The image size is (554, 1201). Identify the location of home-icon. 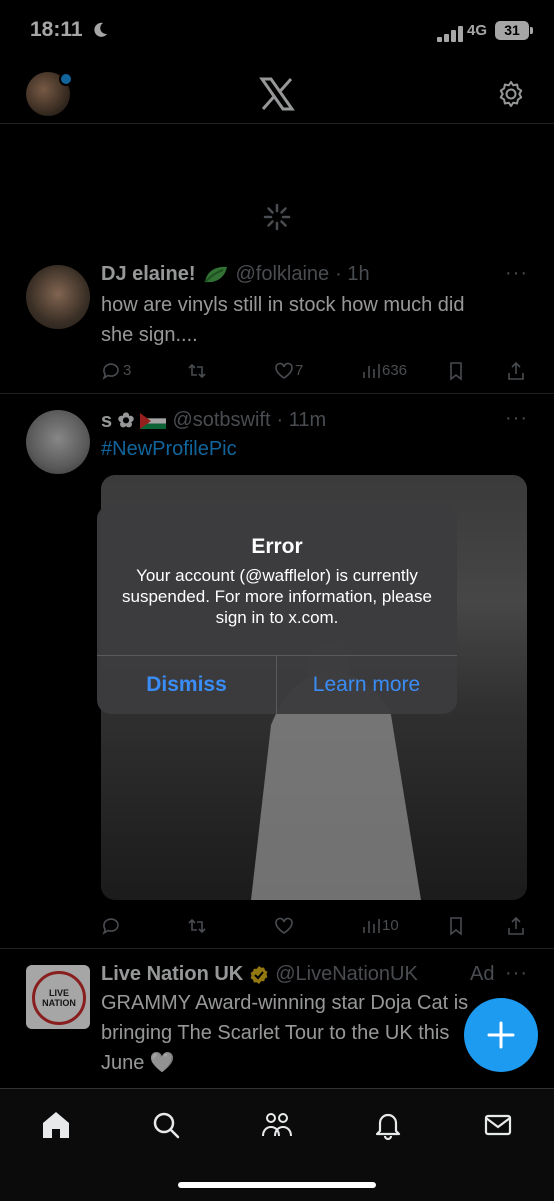
(56, 1125).